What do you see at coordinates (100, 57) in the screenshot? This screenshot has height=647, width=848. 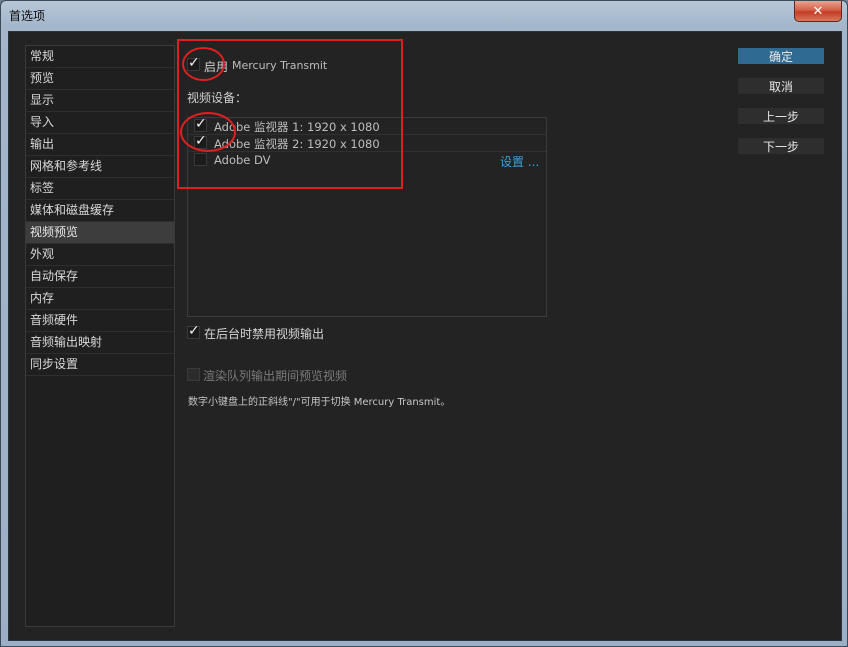 I see `category-item-general: 常规` at bounding box center [100, 57].